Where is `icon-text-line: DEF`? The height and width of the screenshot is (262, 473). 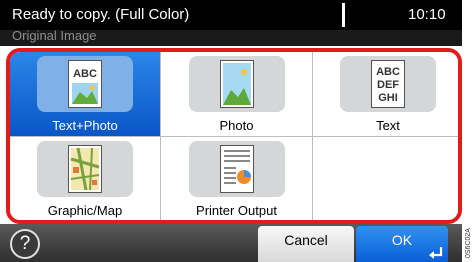 icon-text-line: DEF is located at coordinates (388, 85).